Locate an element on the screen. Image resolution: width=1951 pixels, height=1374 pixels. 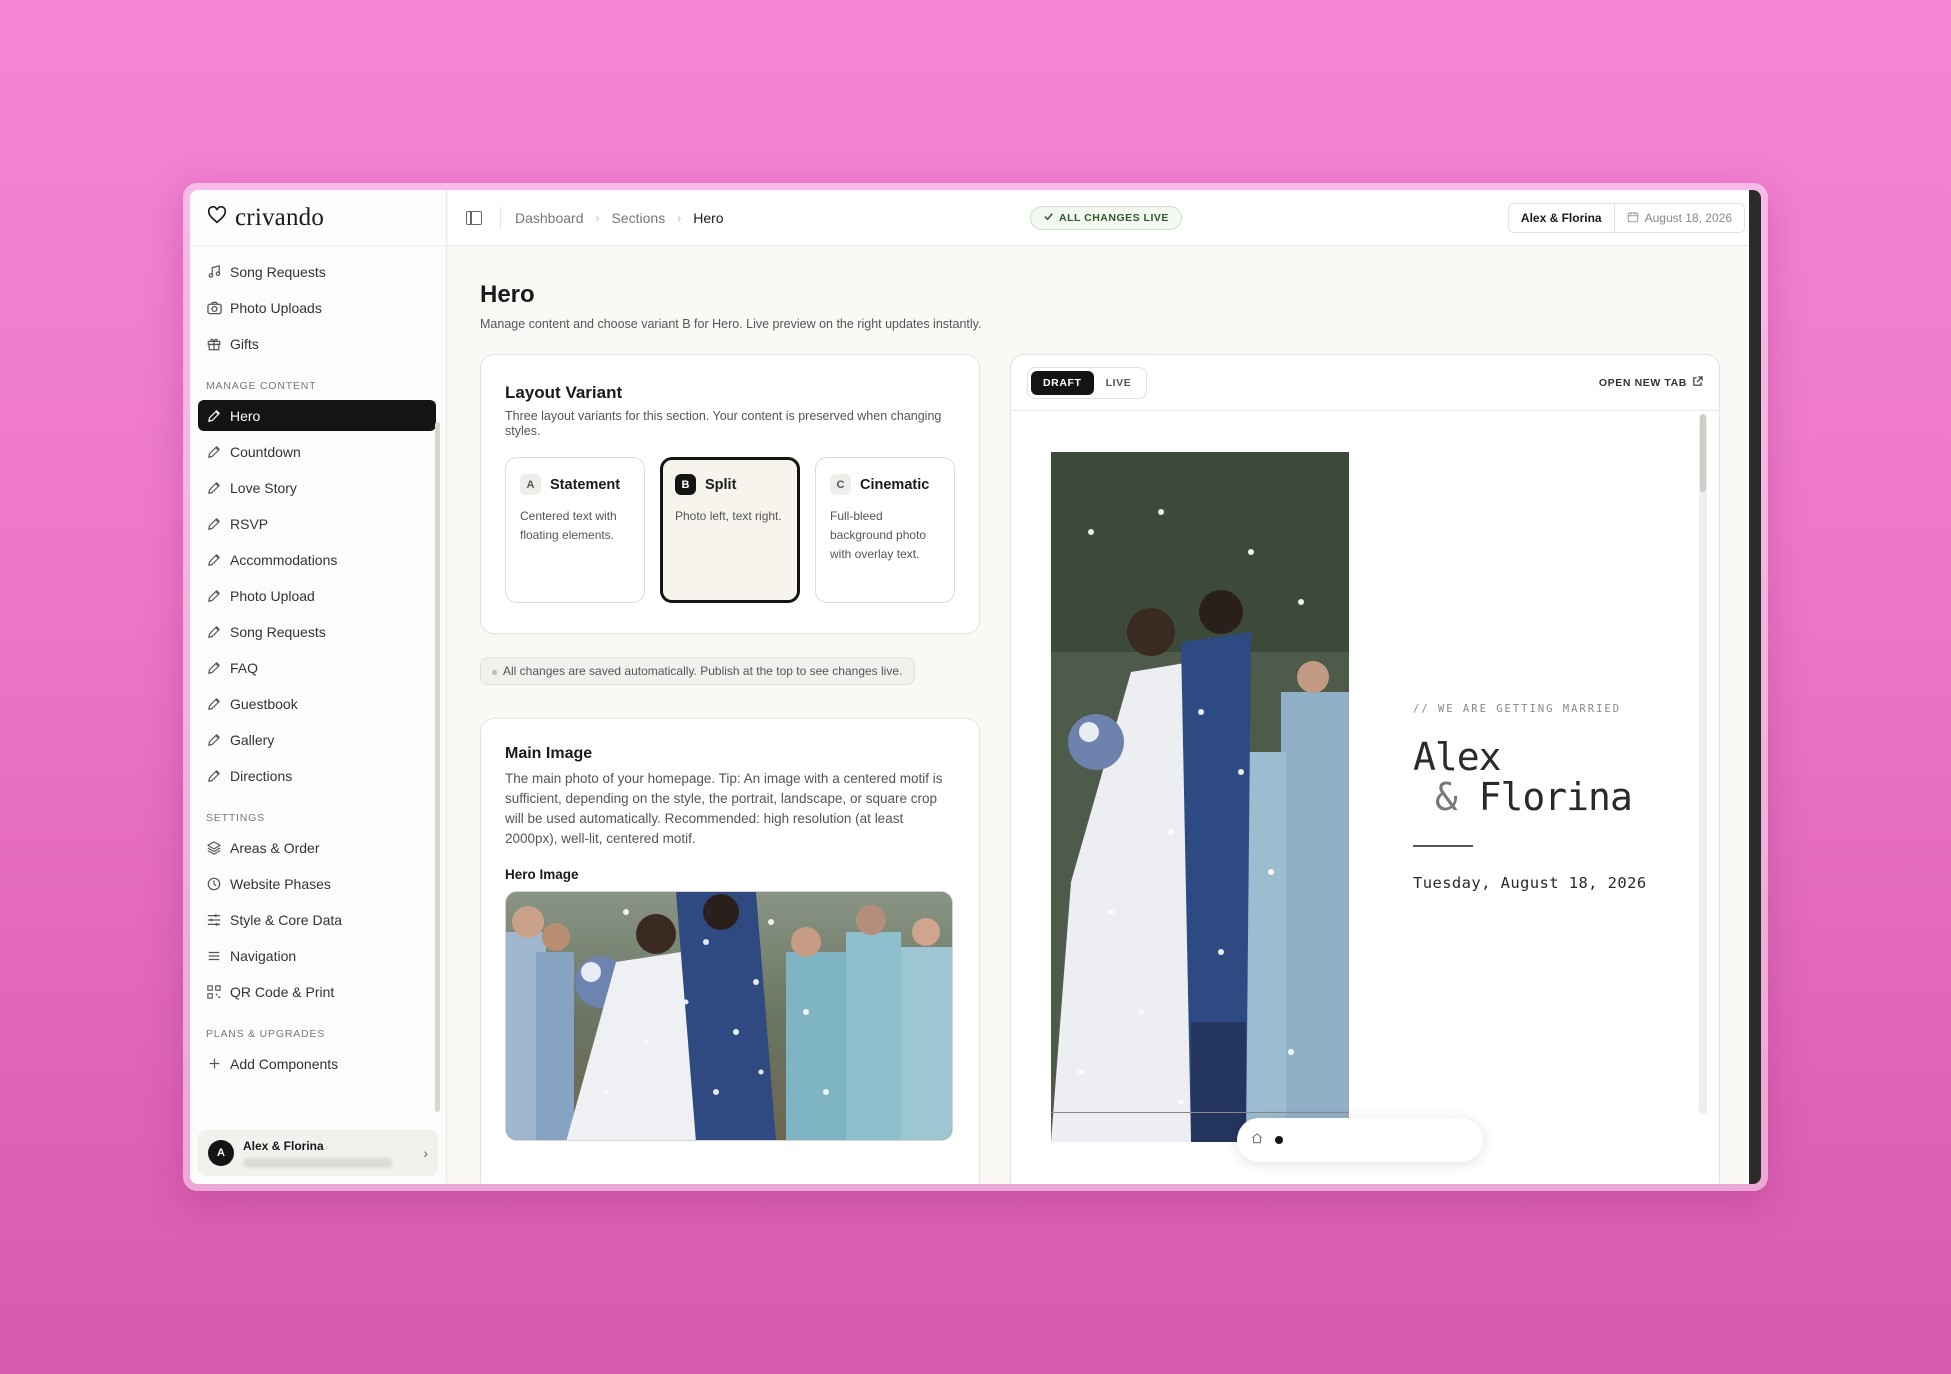
plans-heading: PLANS & UPGRADES is located at coordinates (265, 1034).